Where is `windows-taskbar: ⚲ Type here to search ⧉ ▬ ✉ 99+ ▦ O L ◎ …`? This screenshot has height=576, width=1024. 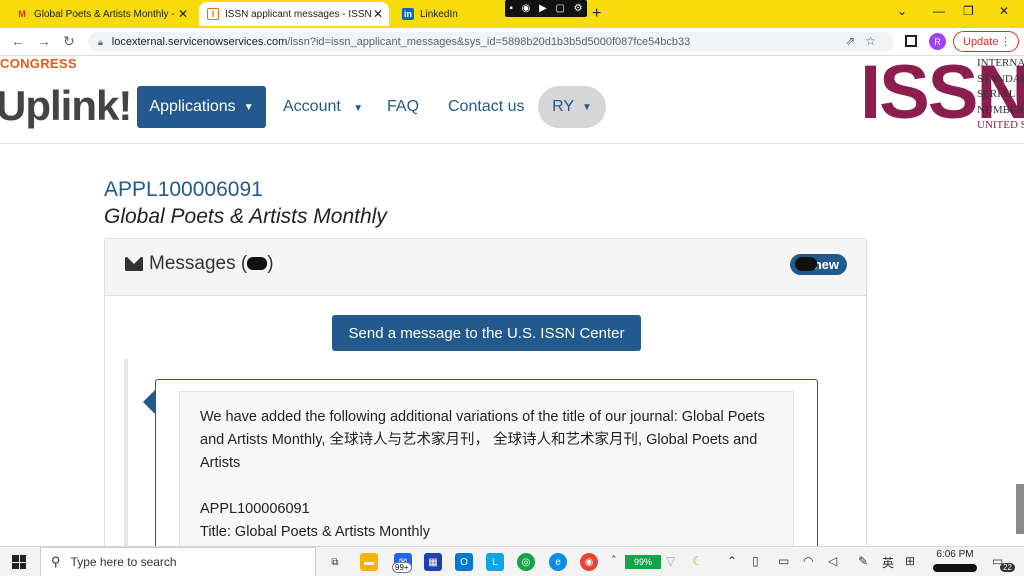
windows-taskbar: ⚲ Type here to search ⧉ ▬ ✉ 99+ ▦ O L ◎ … is located at coordinates (512, 561).